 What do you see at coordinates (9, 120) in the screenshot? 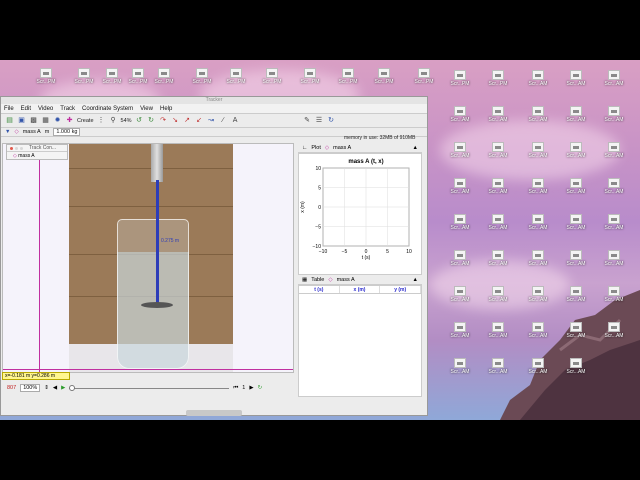
I see `open-icon: ▤` at bounding box center [9, 120].